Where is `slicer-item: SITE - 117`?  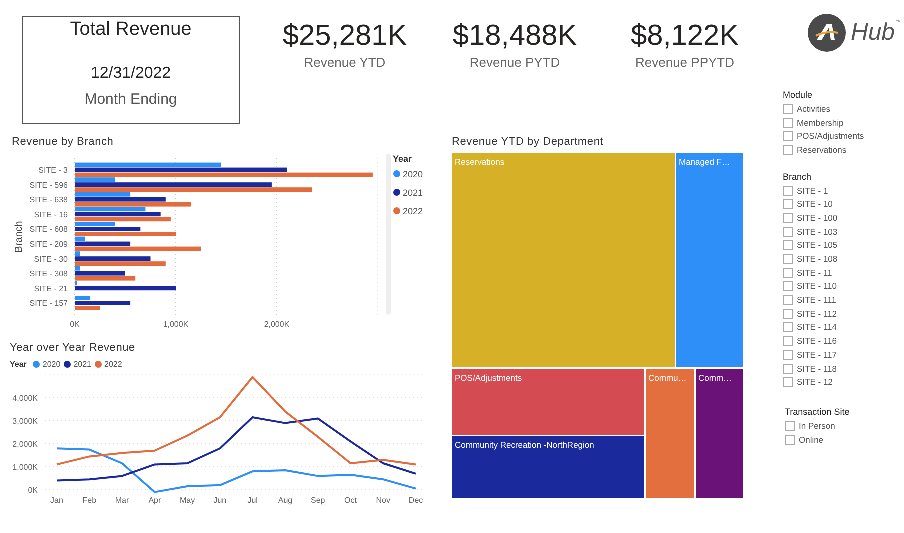
slicer-item: SITE - 117 is located at coordinates (817, 355).